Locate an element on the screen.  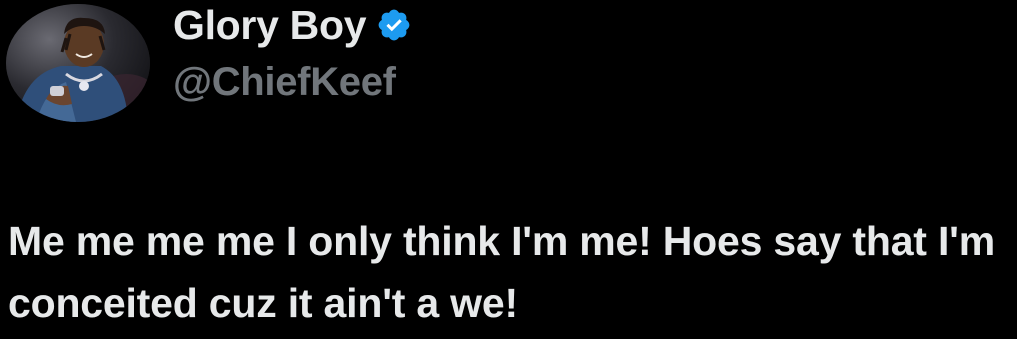
profile-photo-icon is located at coordinates (78, 63).